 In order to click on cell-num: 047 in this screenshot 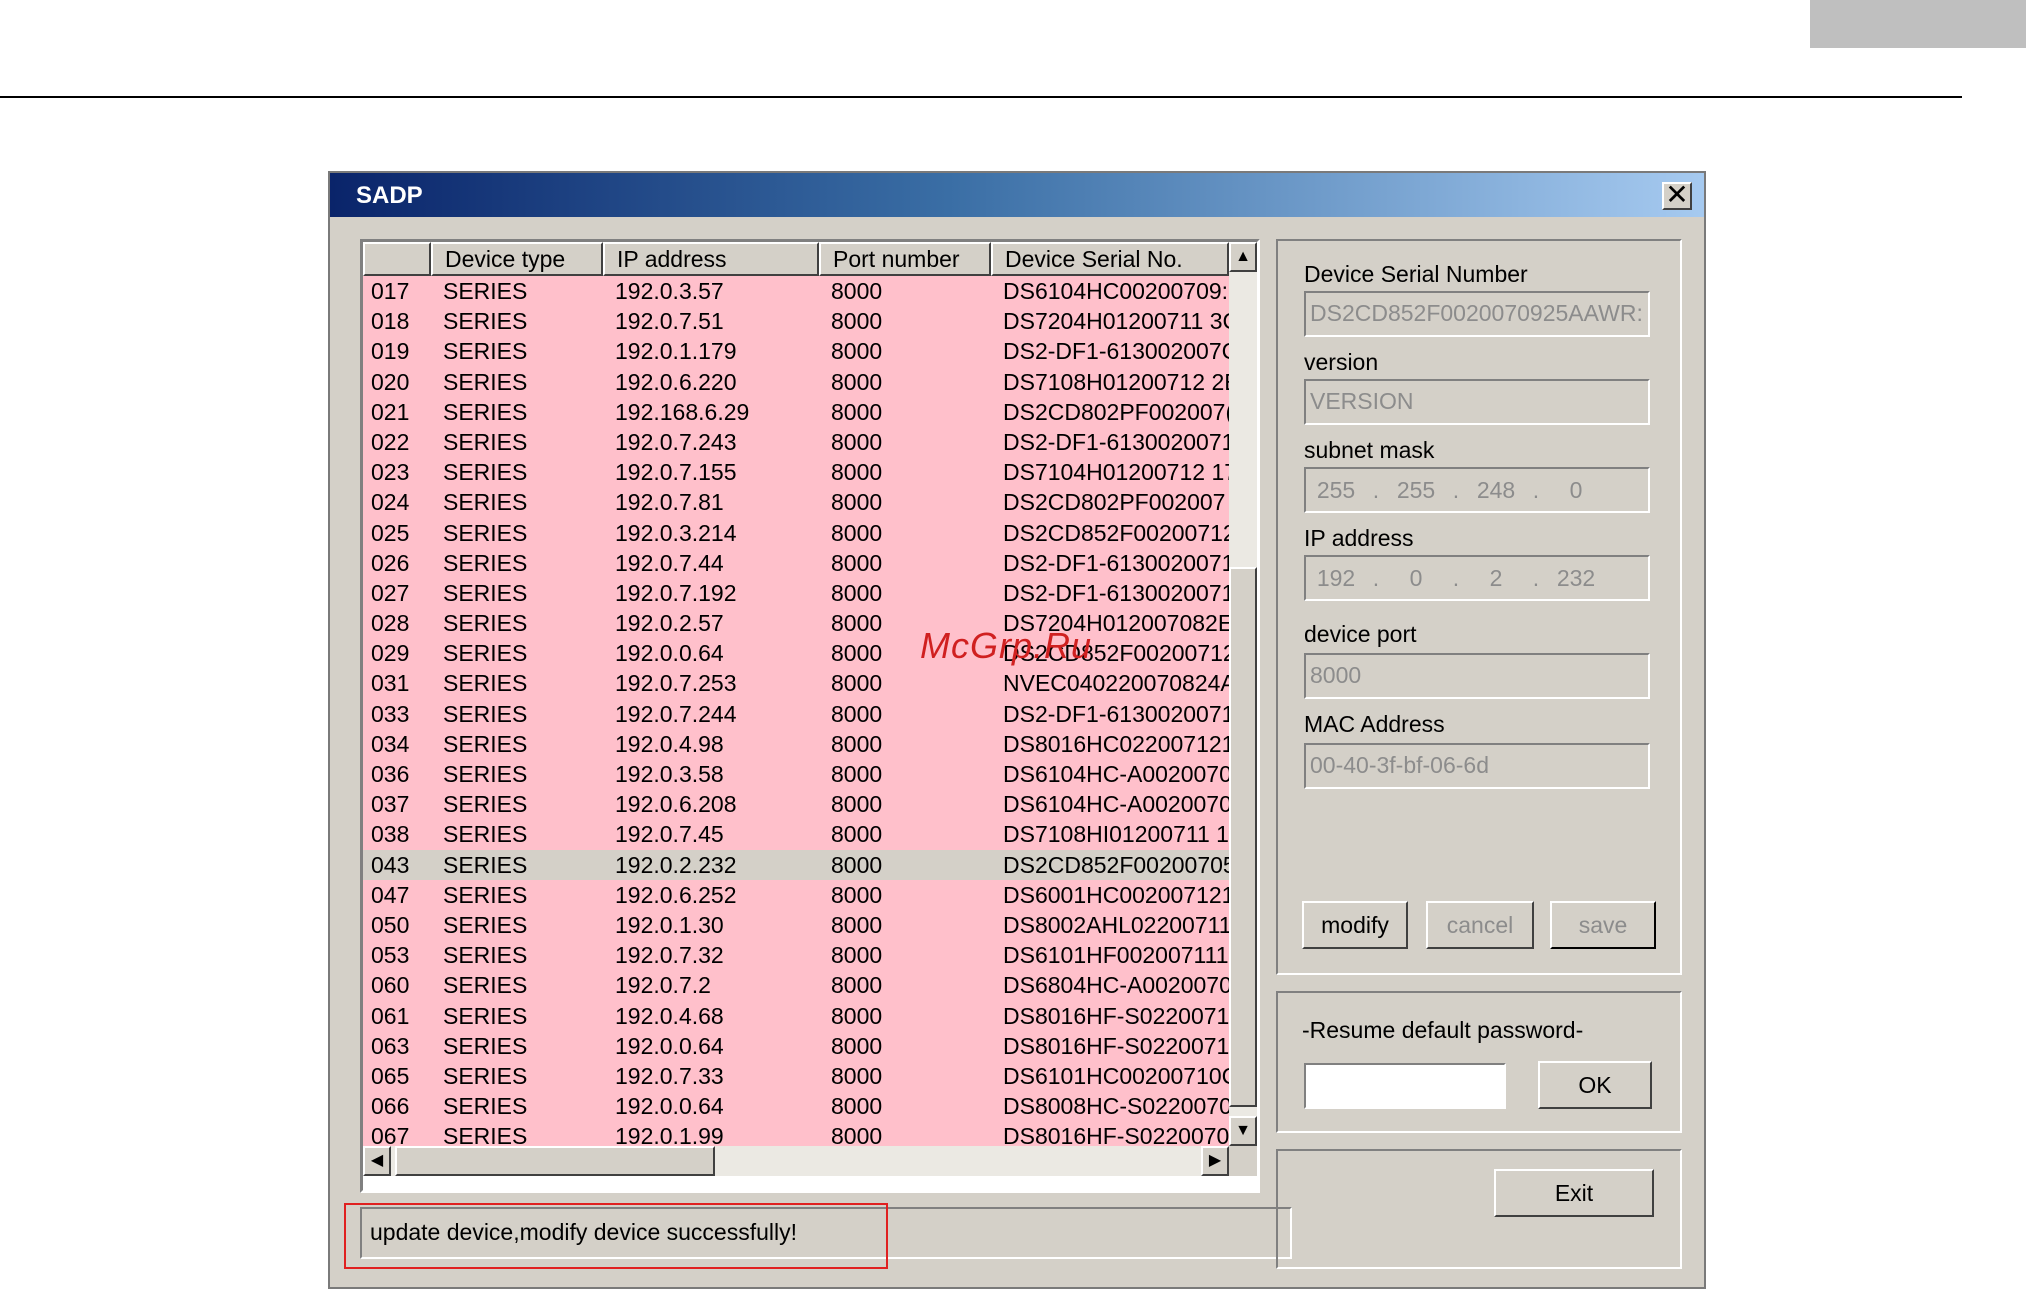, I will do `click(390, 894)`.